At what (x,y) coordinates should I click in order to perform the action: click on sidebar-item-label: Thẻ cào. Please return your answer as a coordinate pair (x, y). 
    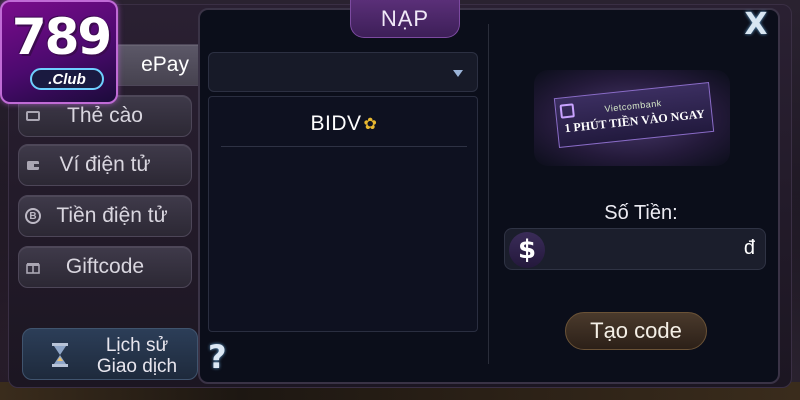
    Looking at the image, I should click on (105, 115).